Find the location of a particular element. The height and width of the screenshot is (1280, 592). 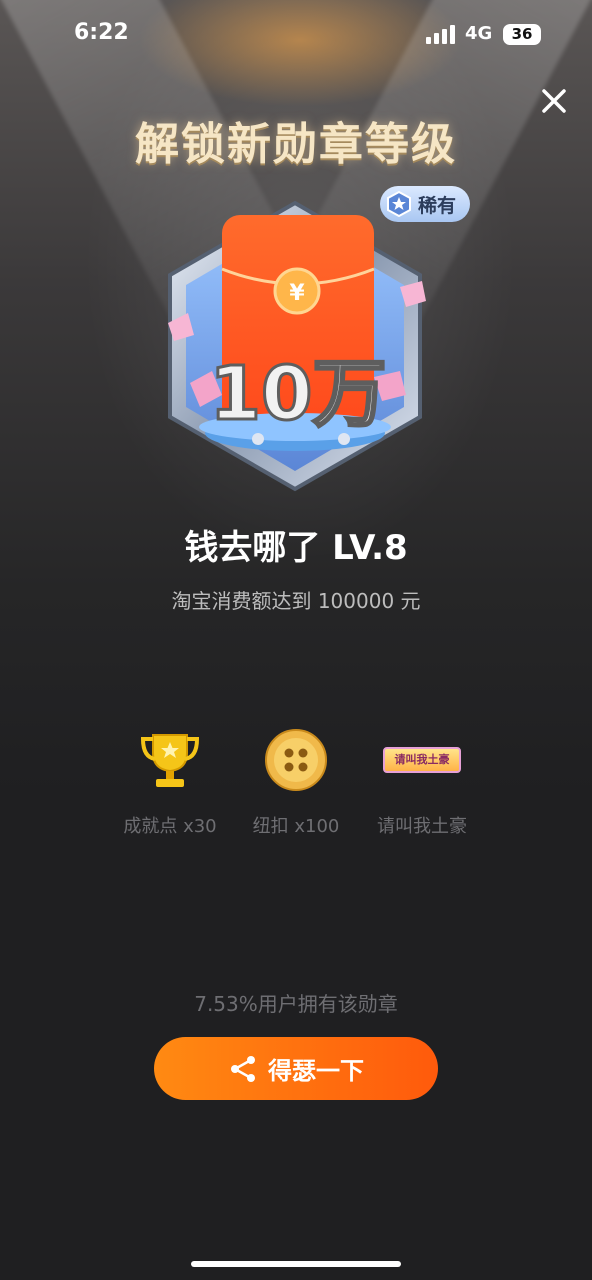

star-hexagon-icon is located at coordinates (399, 204).